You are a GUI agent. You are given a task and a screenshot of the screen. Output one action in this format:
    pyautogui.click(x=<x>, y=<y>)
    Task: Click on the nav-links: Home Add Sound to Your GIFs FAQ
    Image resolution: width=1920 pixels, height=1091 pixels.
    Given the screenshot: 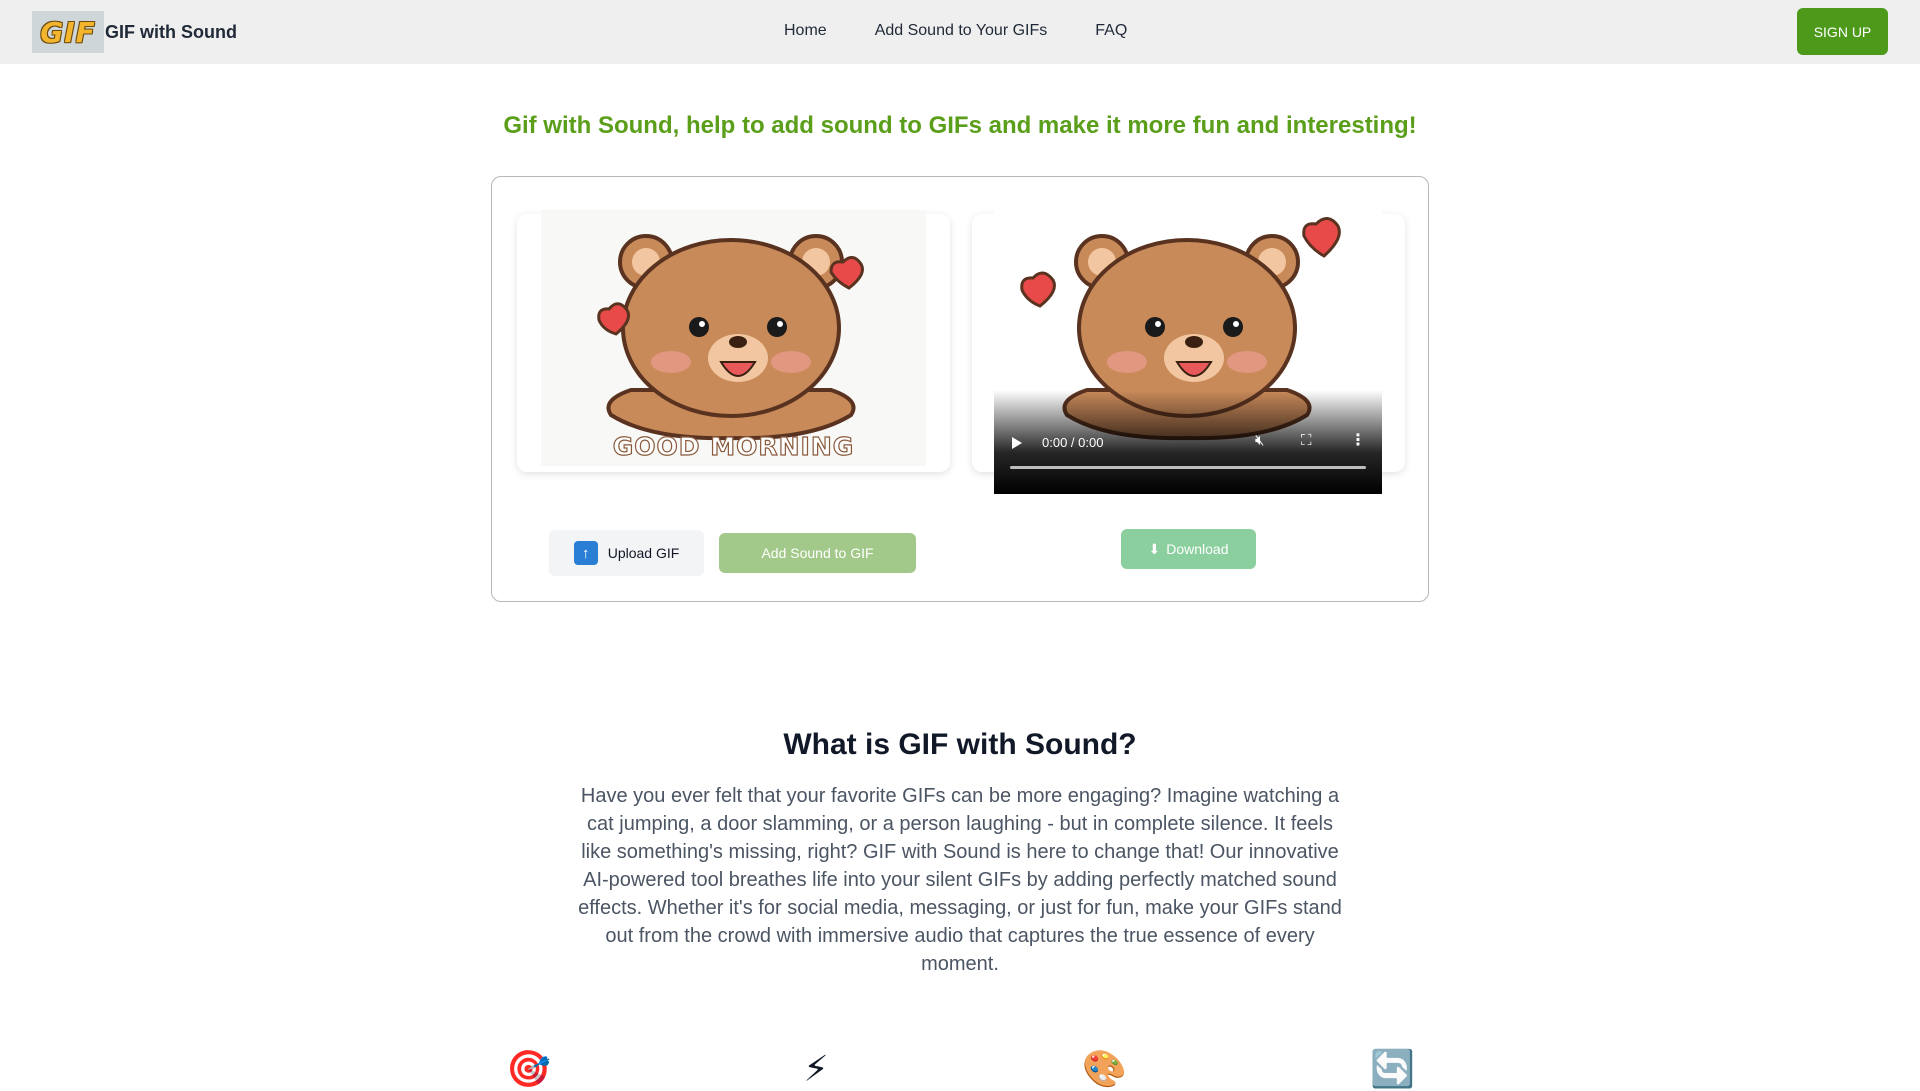 What is the action you would take?
    pyautogui.click(x=955, y=31)
    